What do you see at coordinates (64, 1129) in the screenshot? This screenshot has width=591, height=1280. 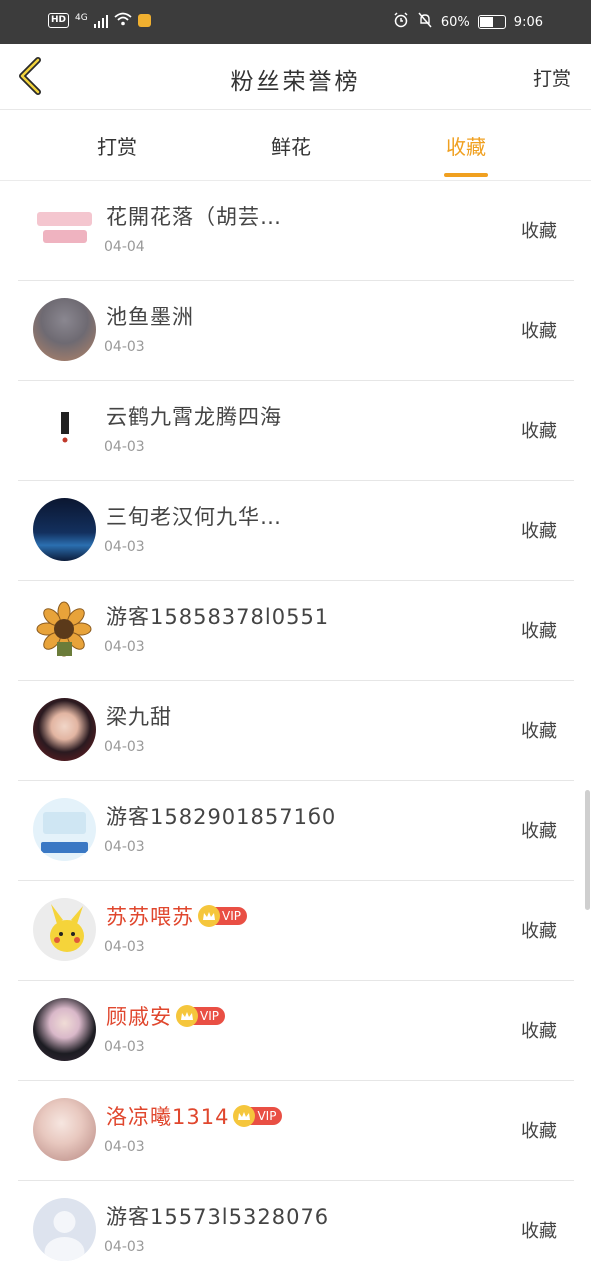 I see `girl-avatar` at bounding box center [64, 1129].